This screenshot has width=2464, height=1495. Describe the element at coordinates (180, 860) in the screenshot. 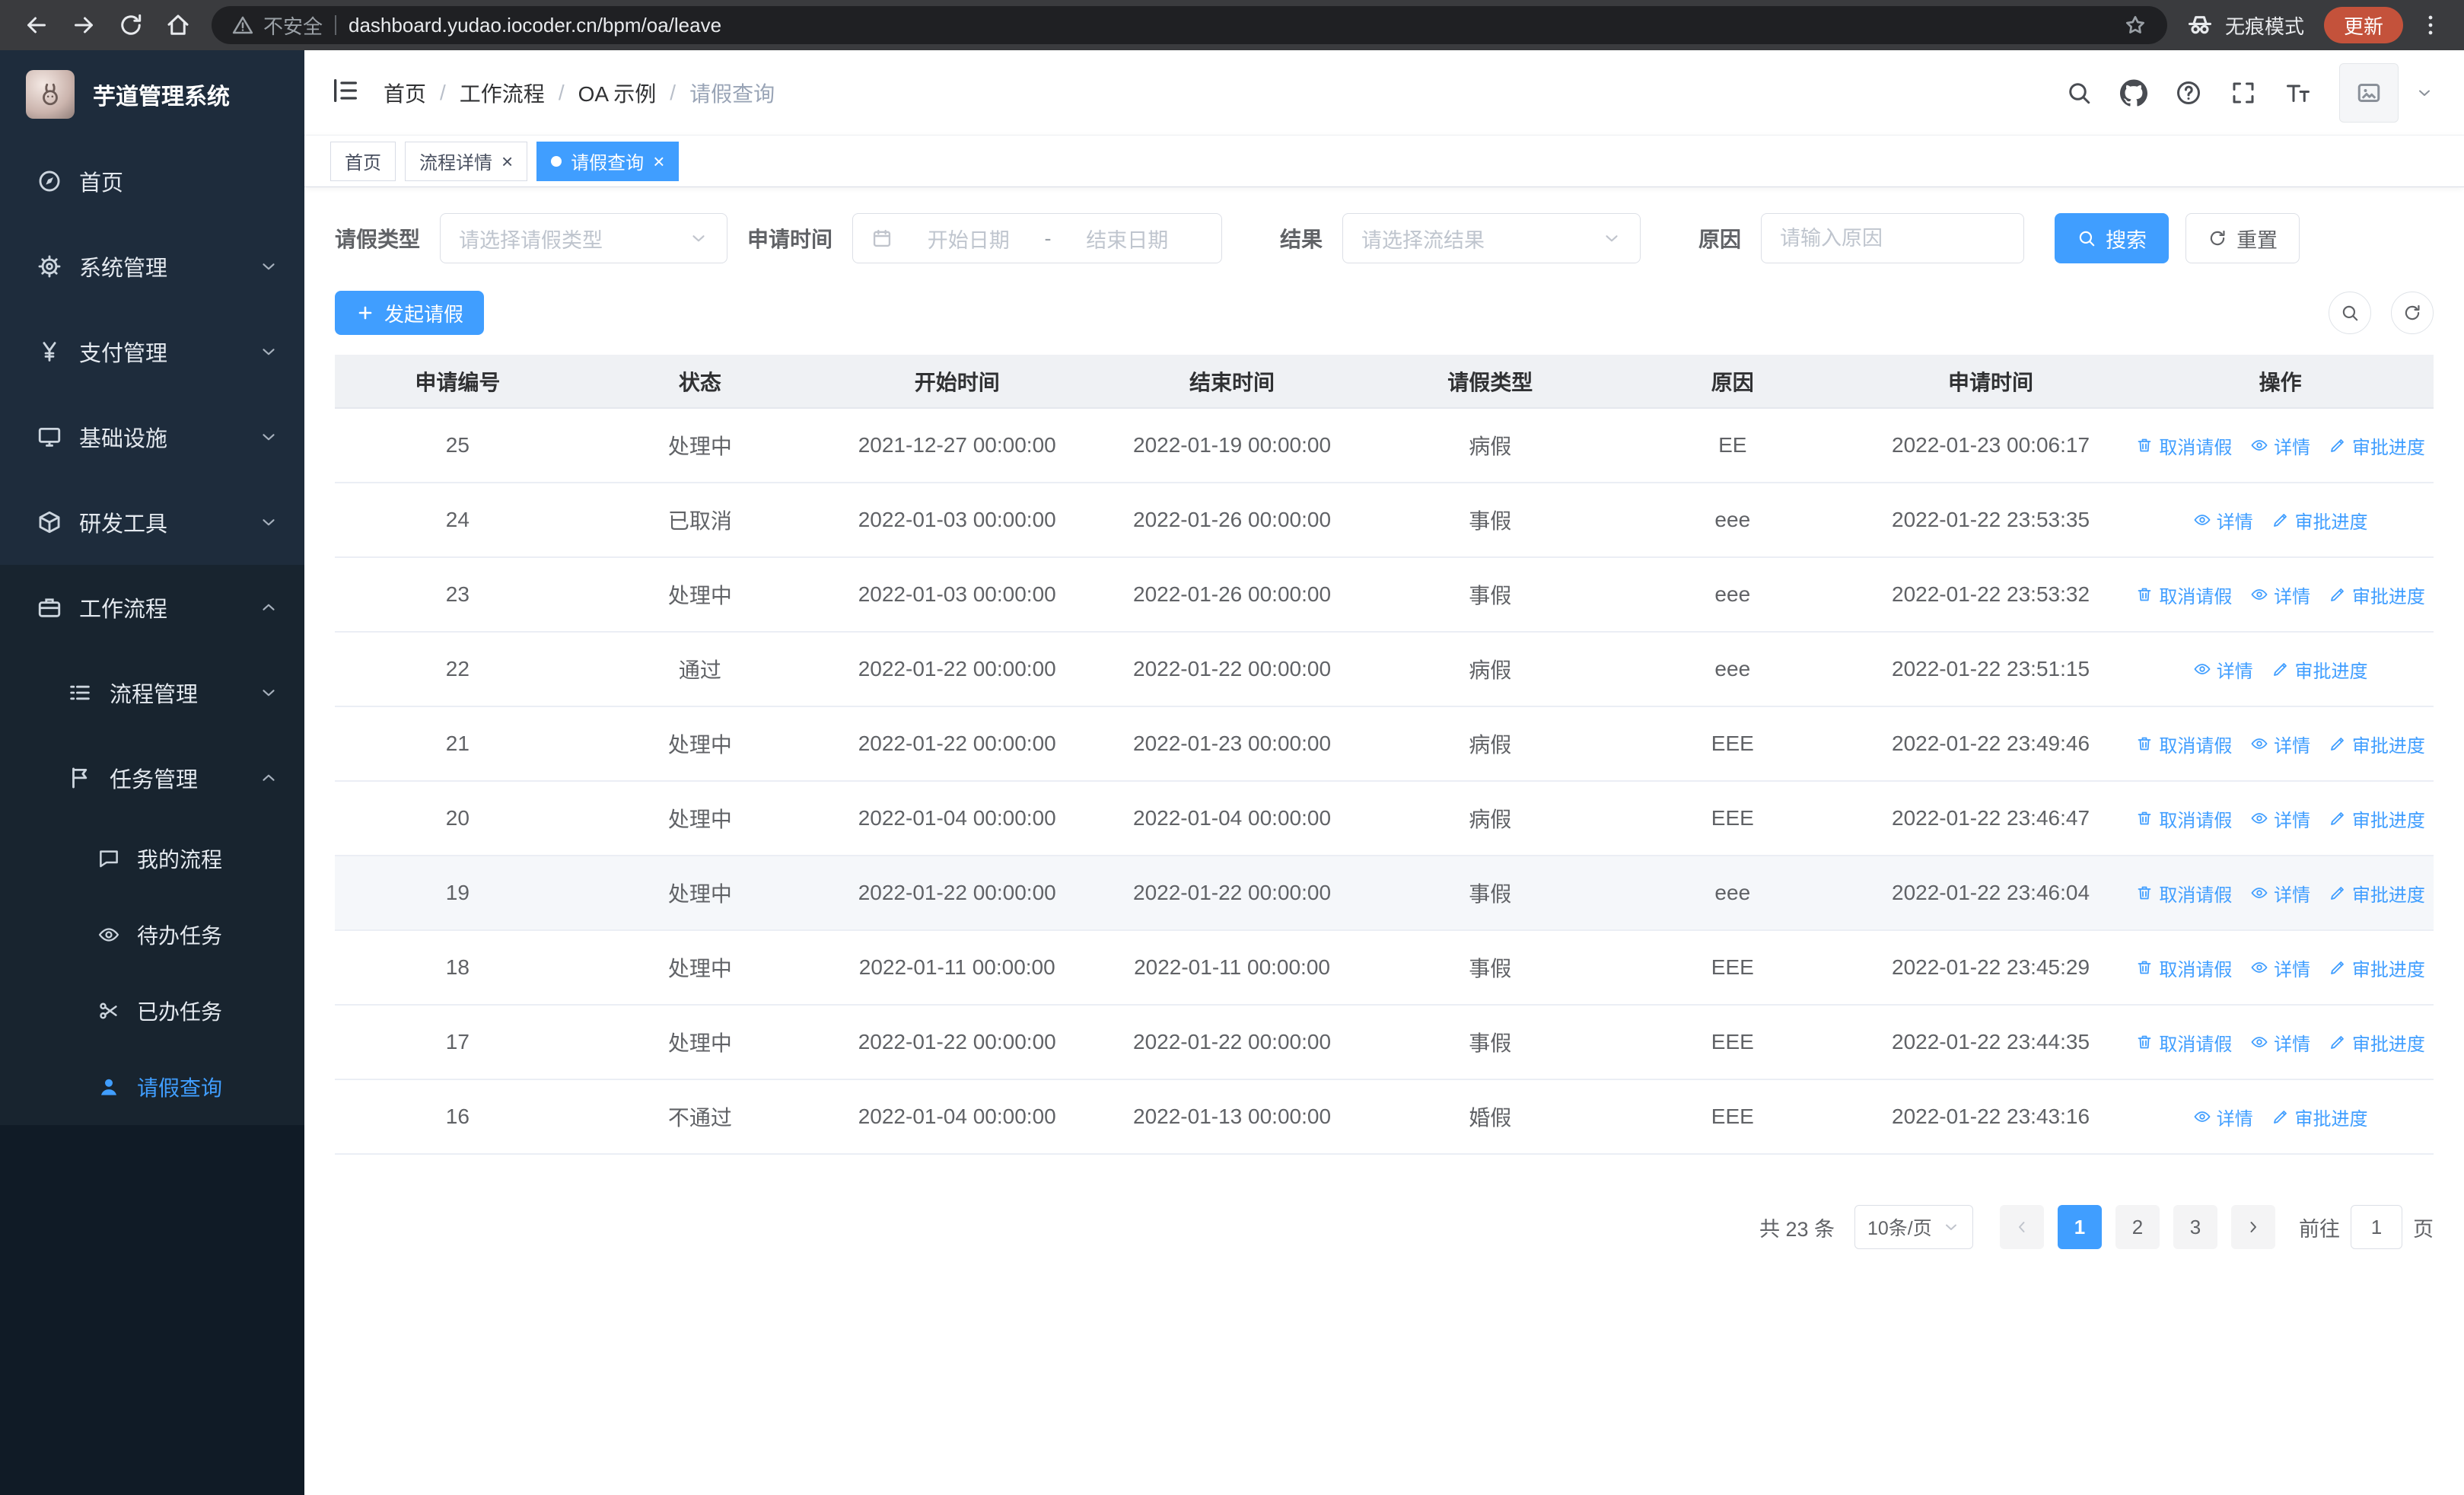

I see `sidebar-item-label: 我的流程` at that location.